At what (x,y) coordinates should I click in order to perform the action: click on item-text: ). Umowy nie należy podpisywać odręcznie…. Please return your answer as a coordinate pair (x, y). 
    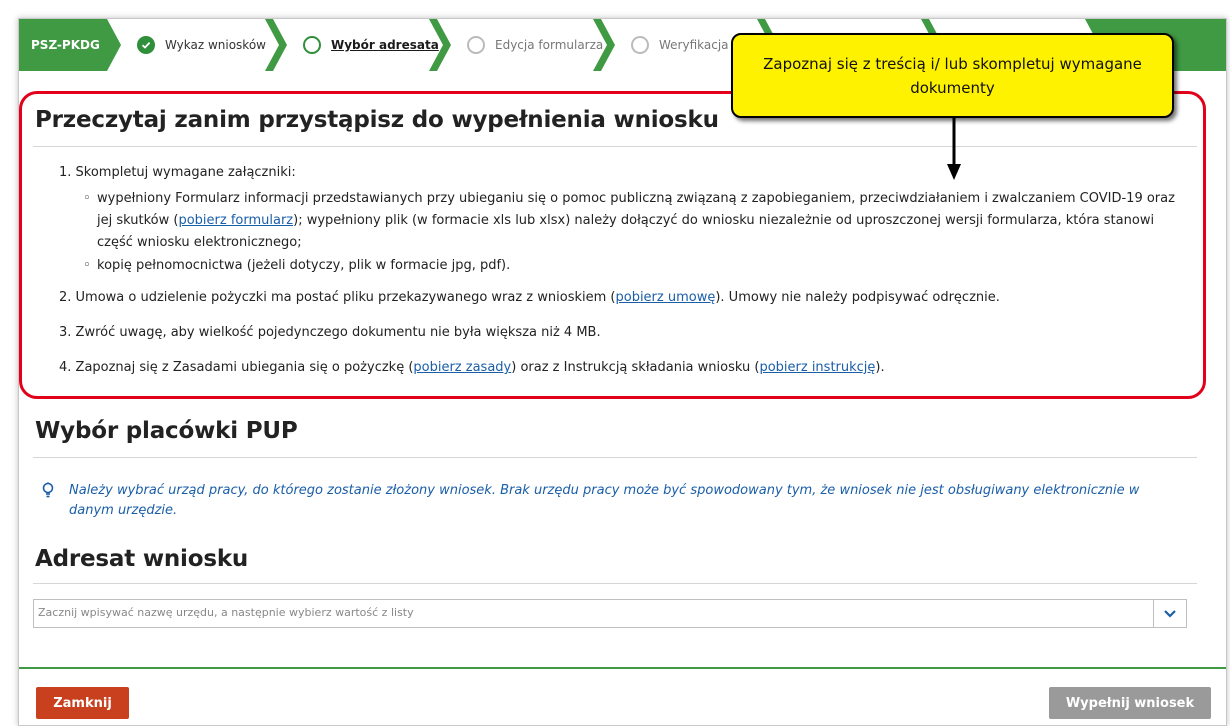
    Looking at the image, I should click on (857, 297).